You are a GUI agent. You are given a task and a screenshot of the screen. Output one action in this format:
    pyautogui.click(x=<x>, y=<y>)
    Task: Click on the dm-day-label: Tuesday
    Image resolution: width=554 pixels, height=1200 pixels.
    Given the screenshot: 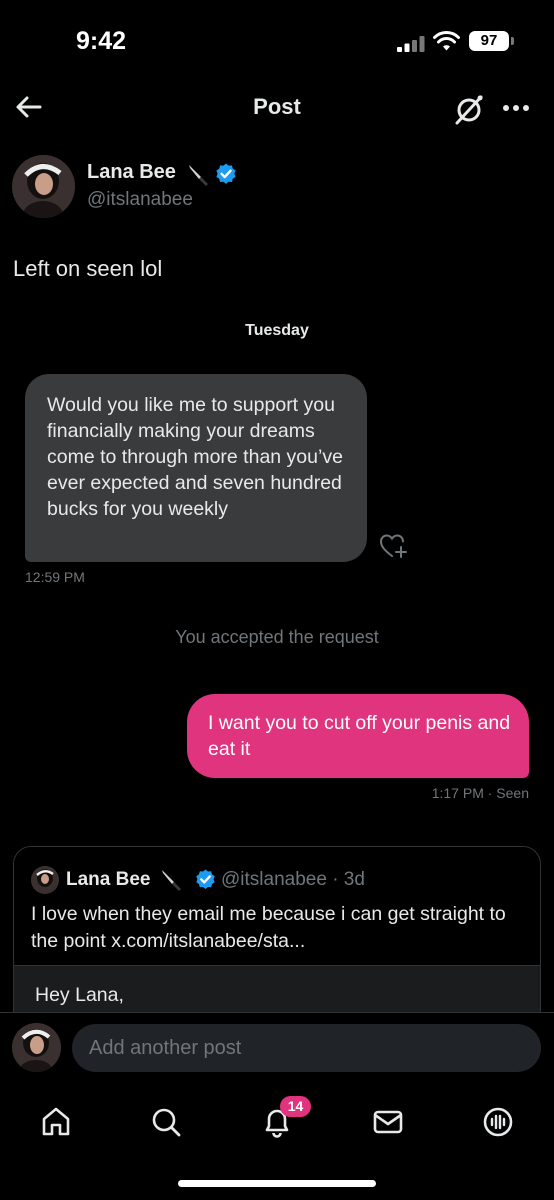 What is the action you would take?
    pyautogui.click(x=277, y=330)
    